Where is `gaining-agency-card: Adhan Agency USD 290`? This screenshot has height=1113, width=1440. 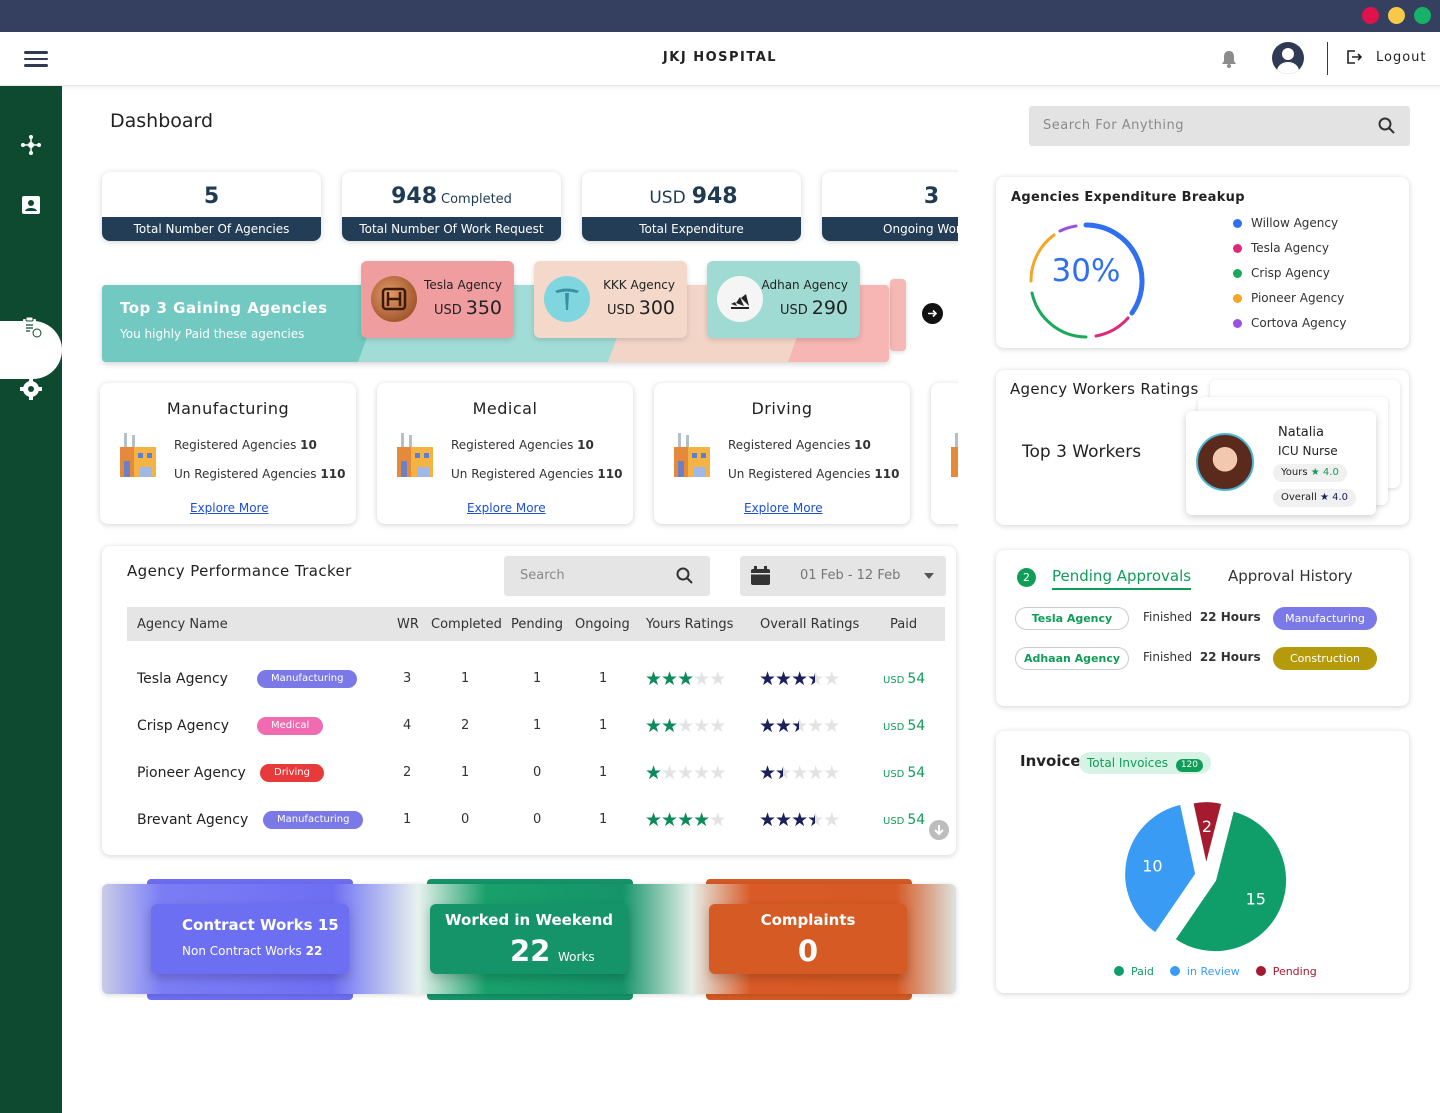
gaining-agency-card: Adhan Agency USD 290 is located at coordinates (783, 299).